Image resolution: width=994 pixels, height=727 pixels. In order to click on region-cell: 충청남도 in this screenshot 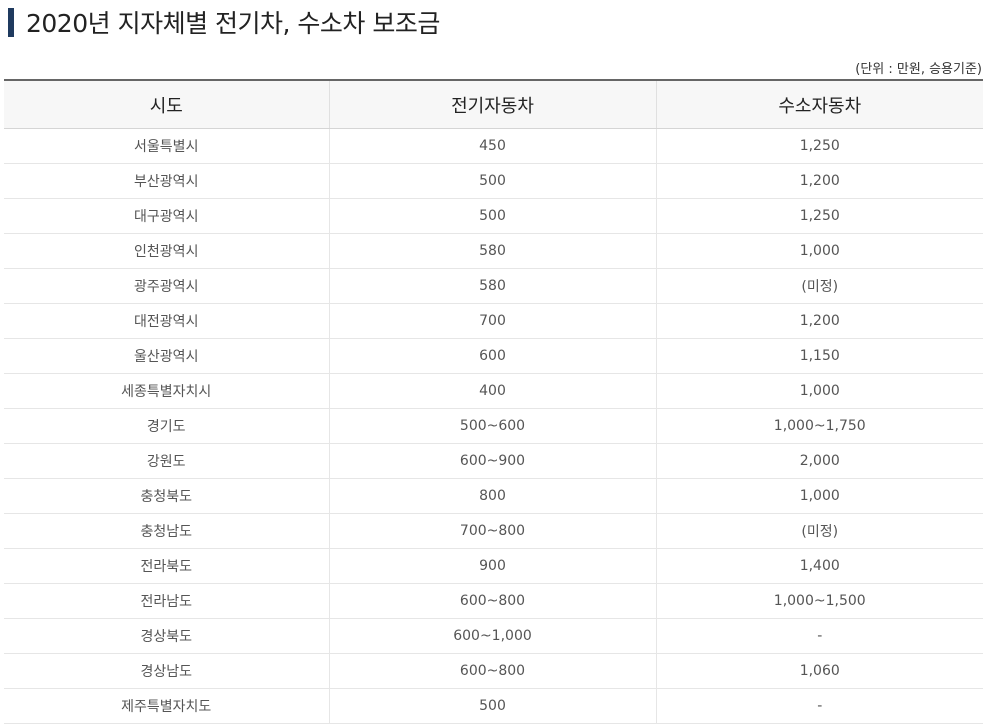, I will do `click(166, 531)`.